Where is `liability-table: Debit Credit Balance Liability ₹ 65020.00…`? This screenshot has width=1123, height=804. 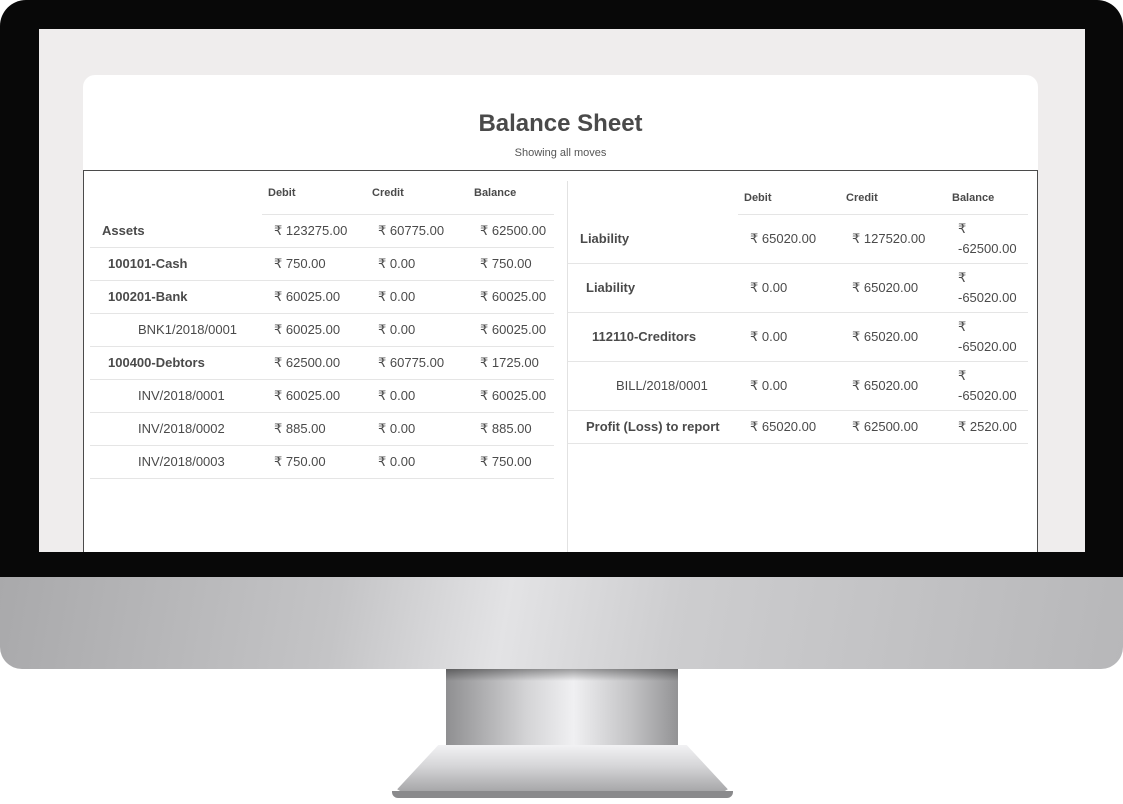
liability-table: Debit Credit Balance Liability ₹ 65020.00… is located at coordinates (798, 312).